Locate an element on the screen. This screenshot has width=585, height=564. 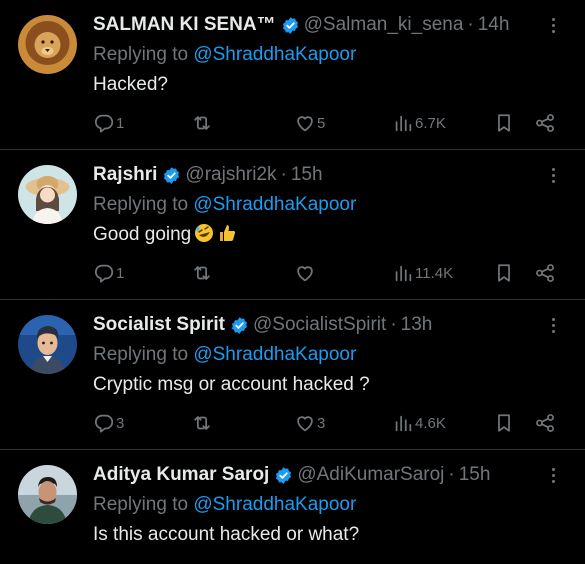
like-button: 3 is located at coordinates (309, 423).